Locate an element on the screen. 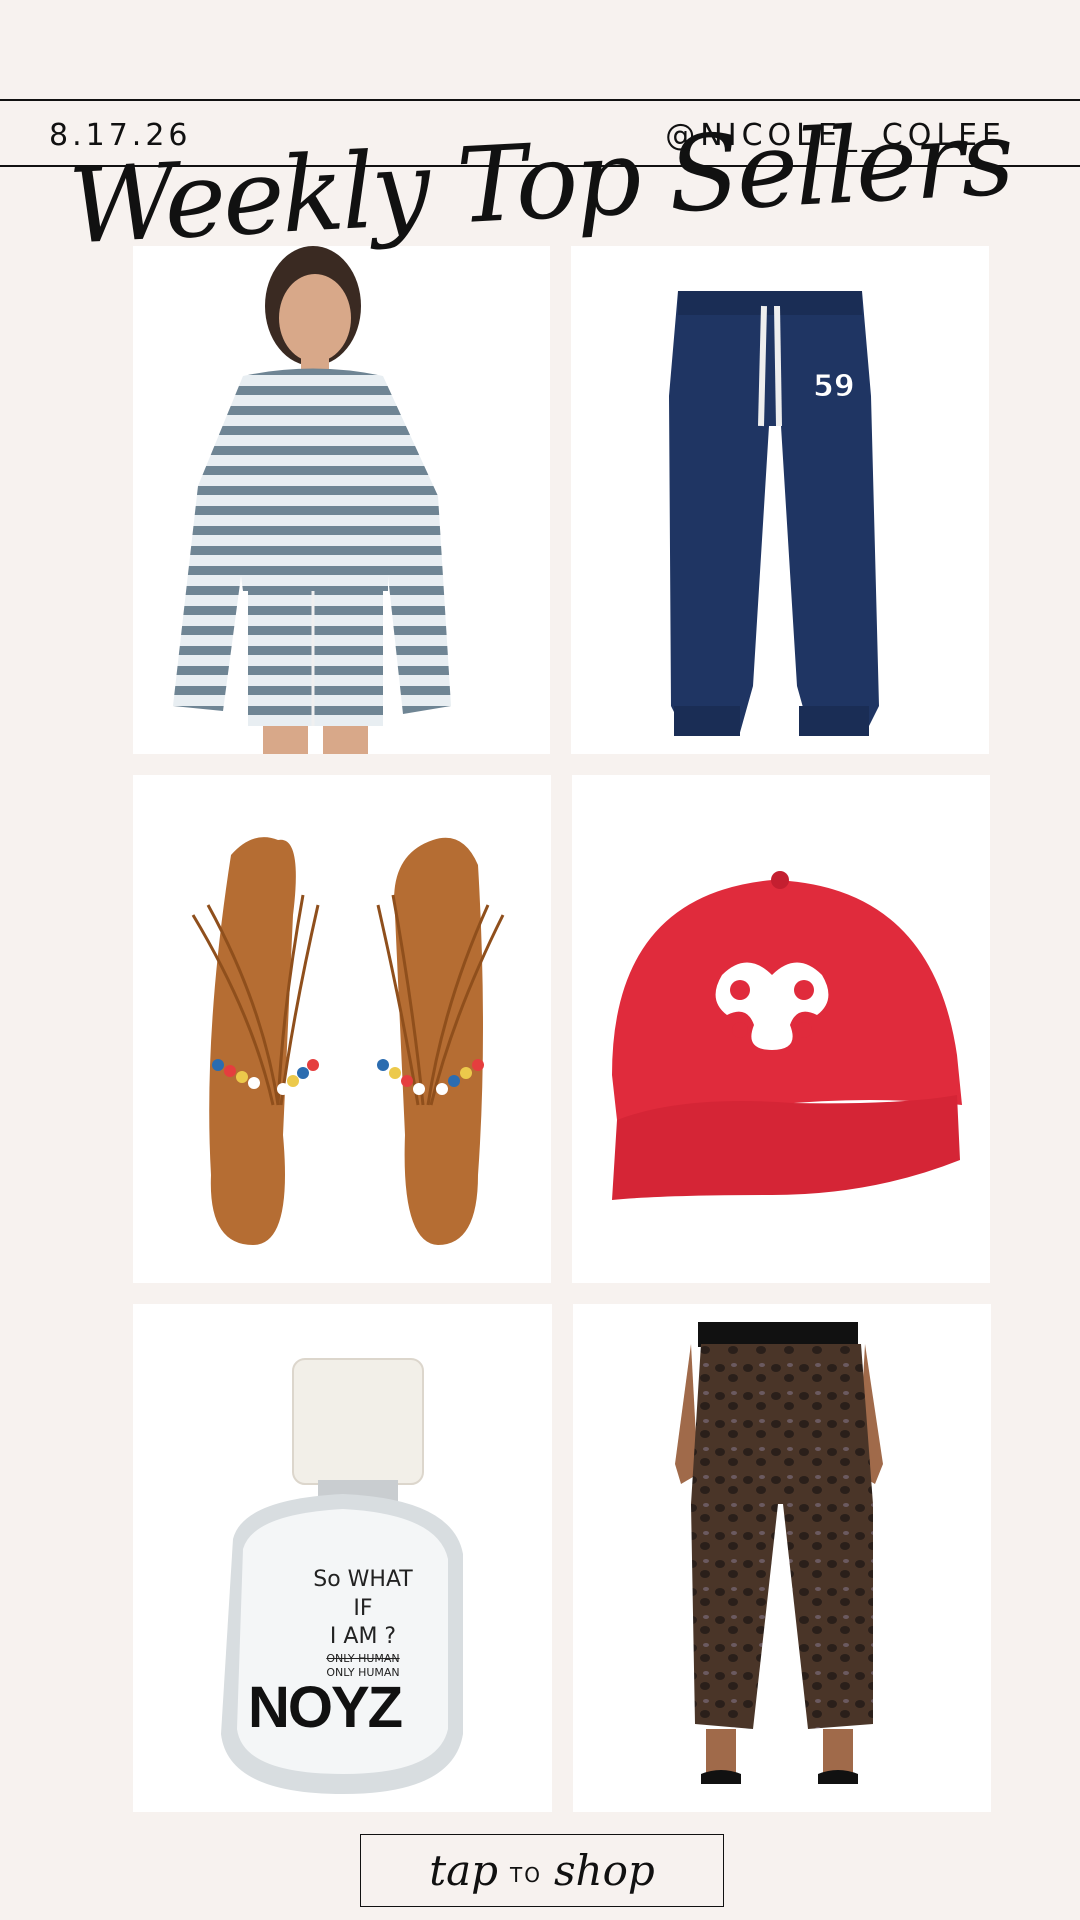  cta-word-tap: tap is located at coordinates (464, 1870).